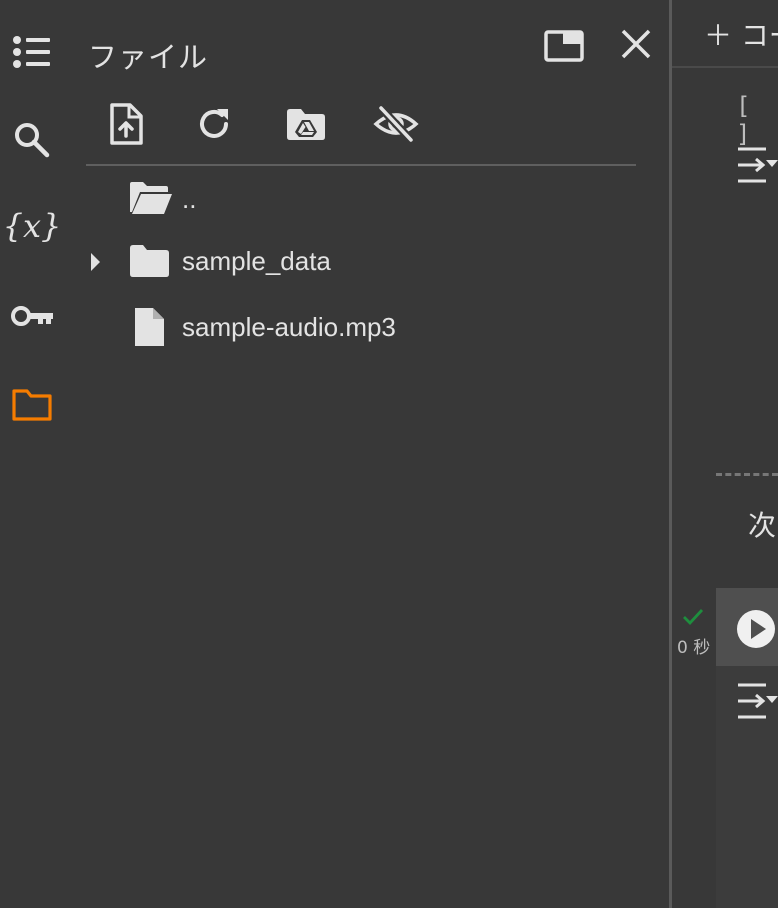  What do you see at coordinates (95, 262) in the screenshot?
I see `chevron-right-icon` at bounding box center [95, 262].